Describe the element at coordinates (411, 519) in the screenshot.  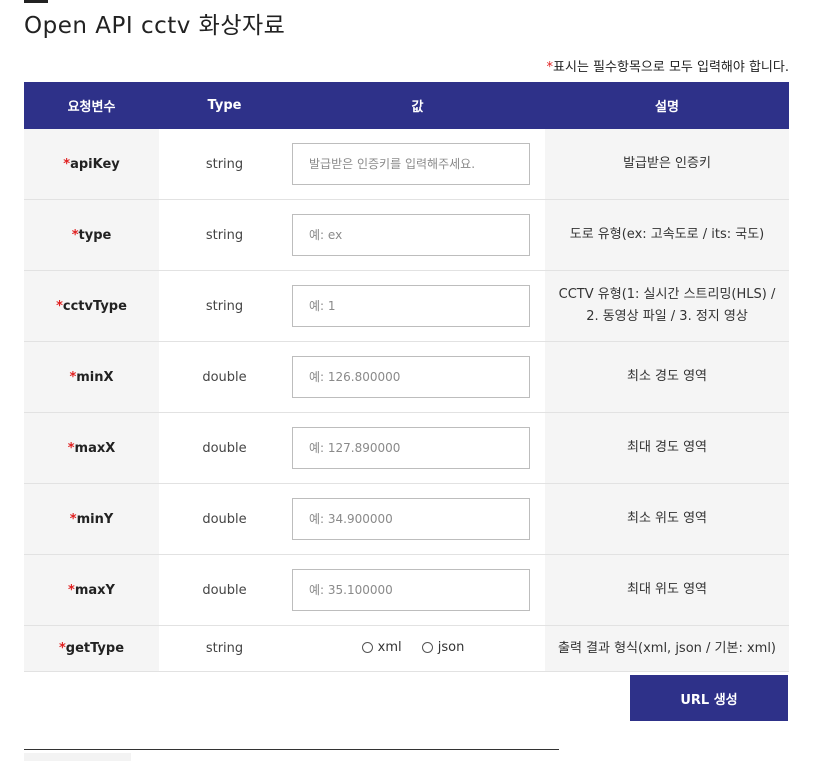
I see `miny-input` at that location.